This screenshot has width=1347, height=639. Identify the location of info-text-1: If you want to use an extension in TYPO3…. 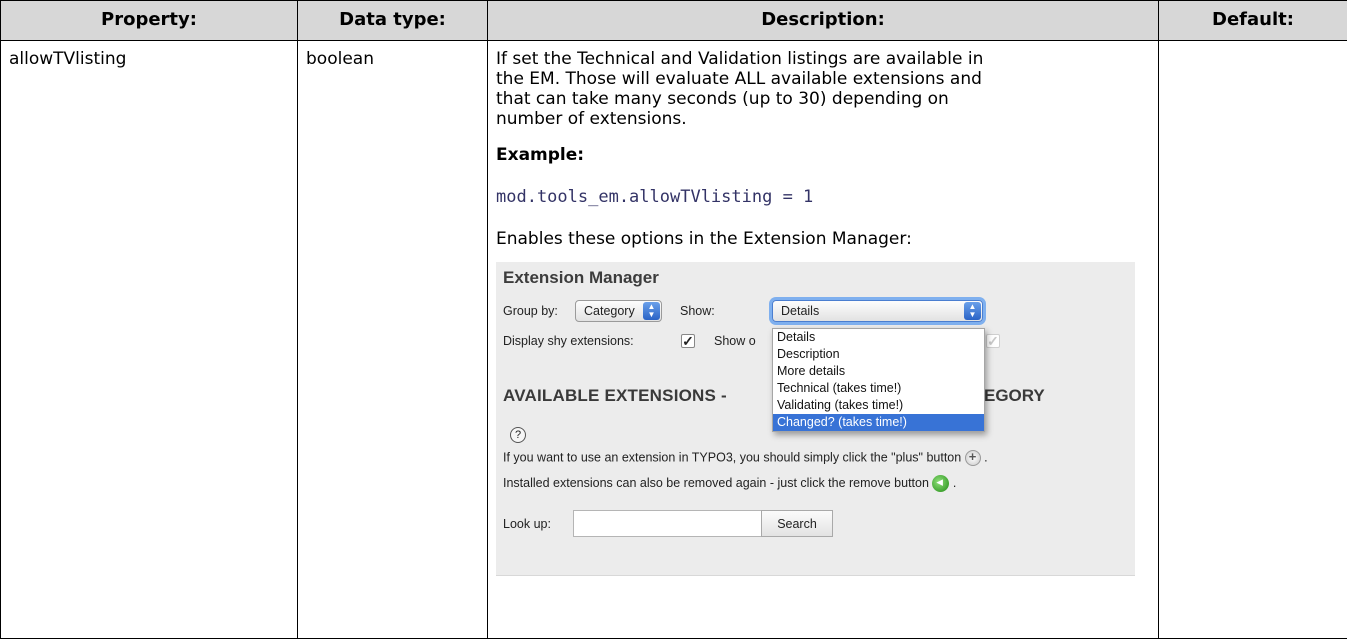
(732, 457).